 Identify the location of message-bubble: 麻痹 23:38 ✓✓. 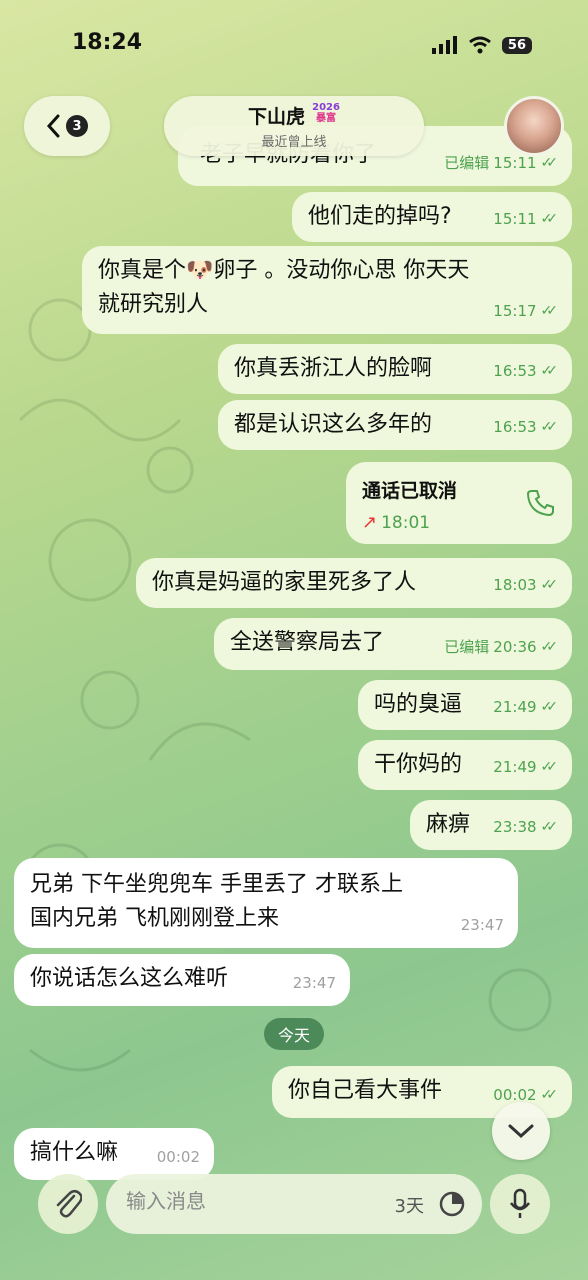
(491, 825).